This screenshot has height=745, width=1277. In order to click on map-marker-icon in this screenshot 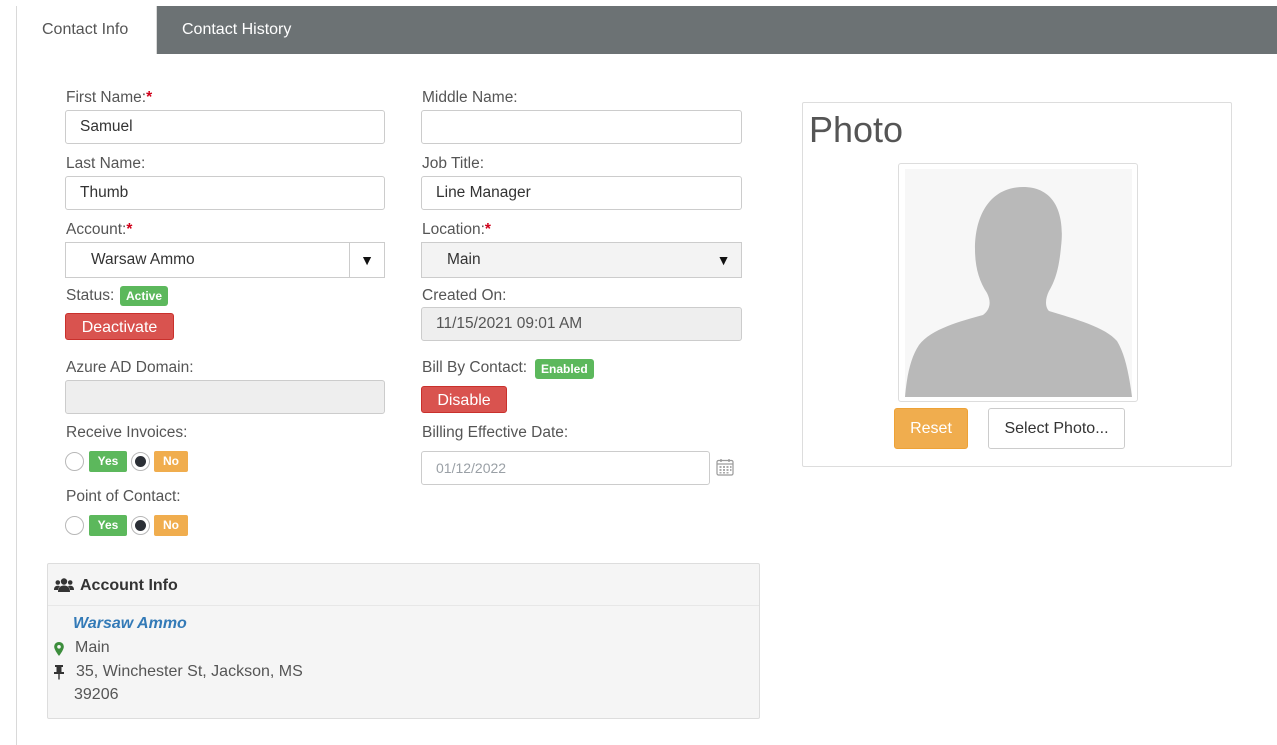, I will do `click(59, 649)`.